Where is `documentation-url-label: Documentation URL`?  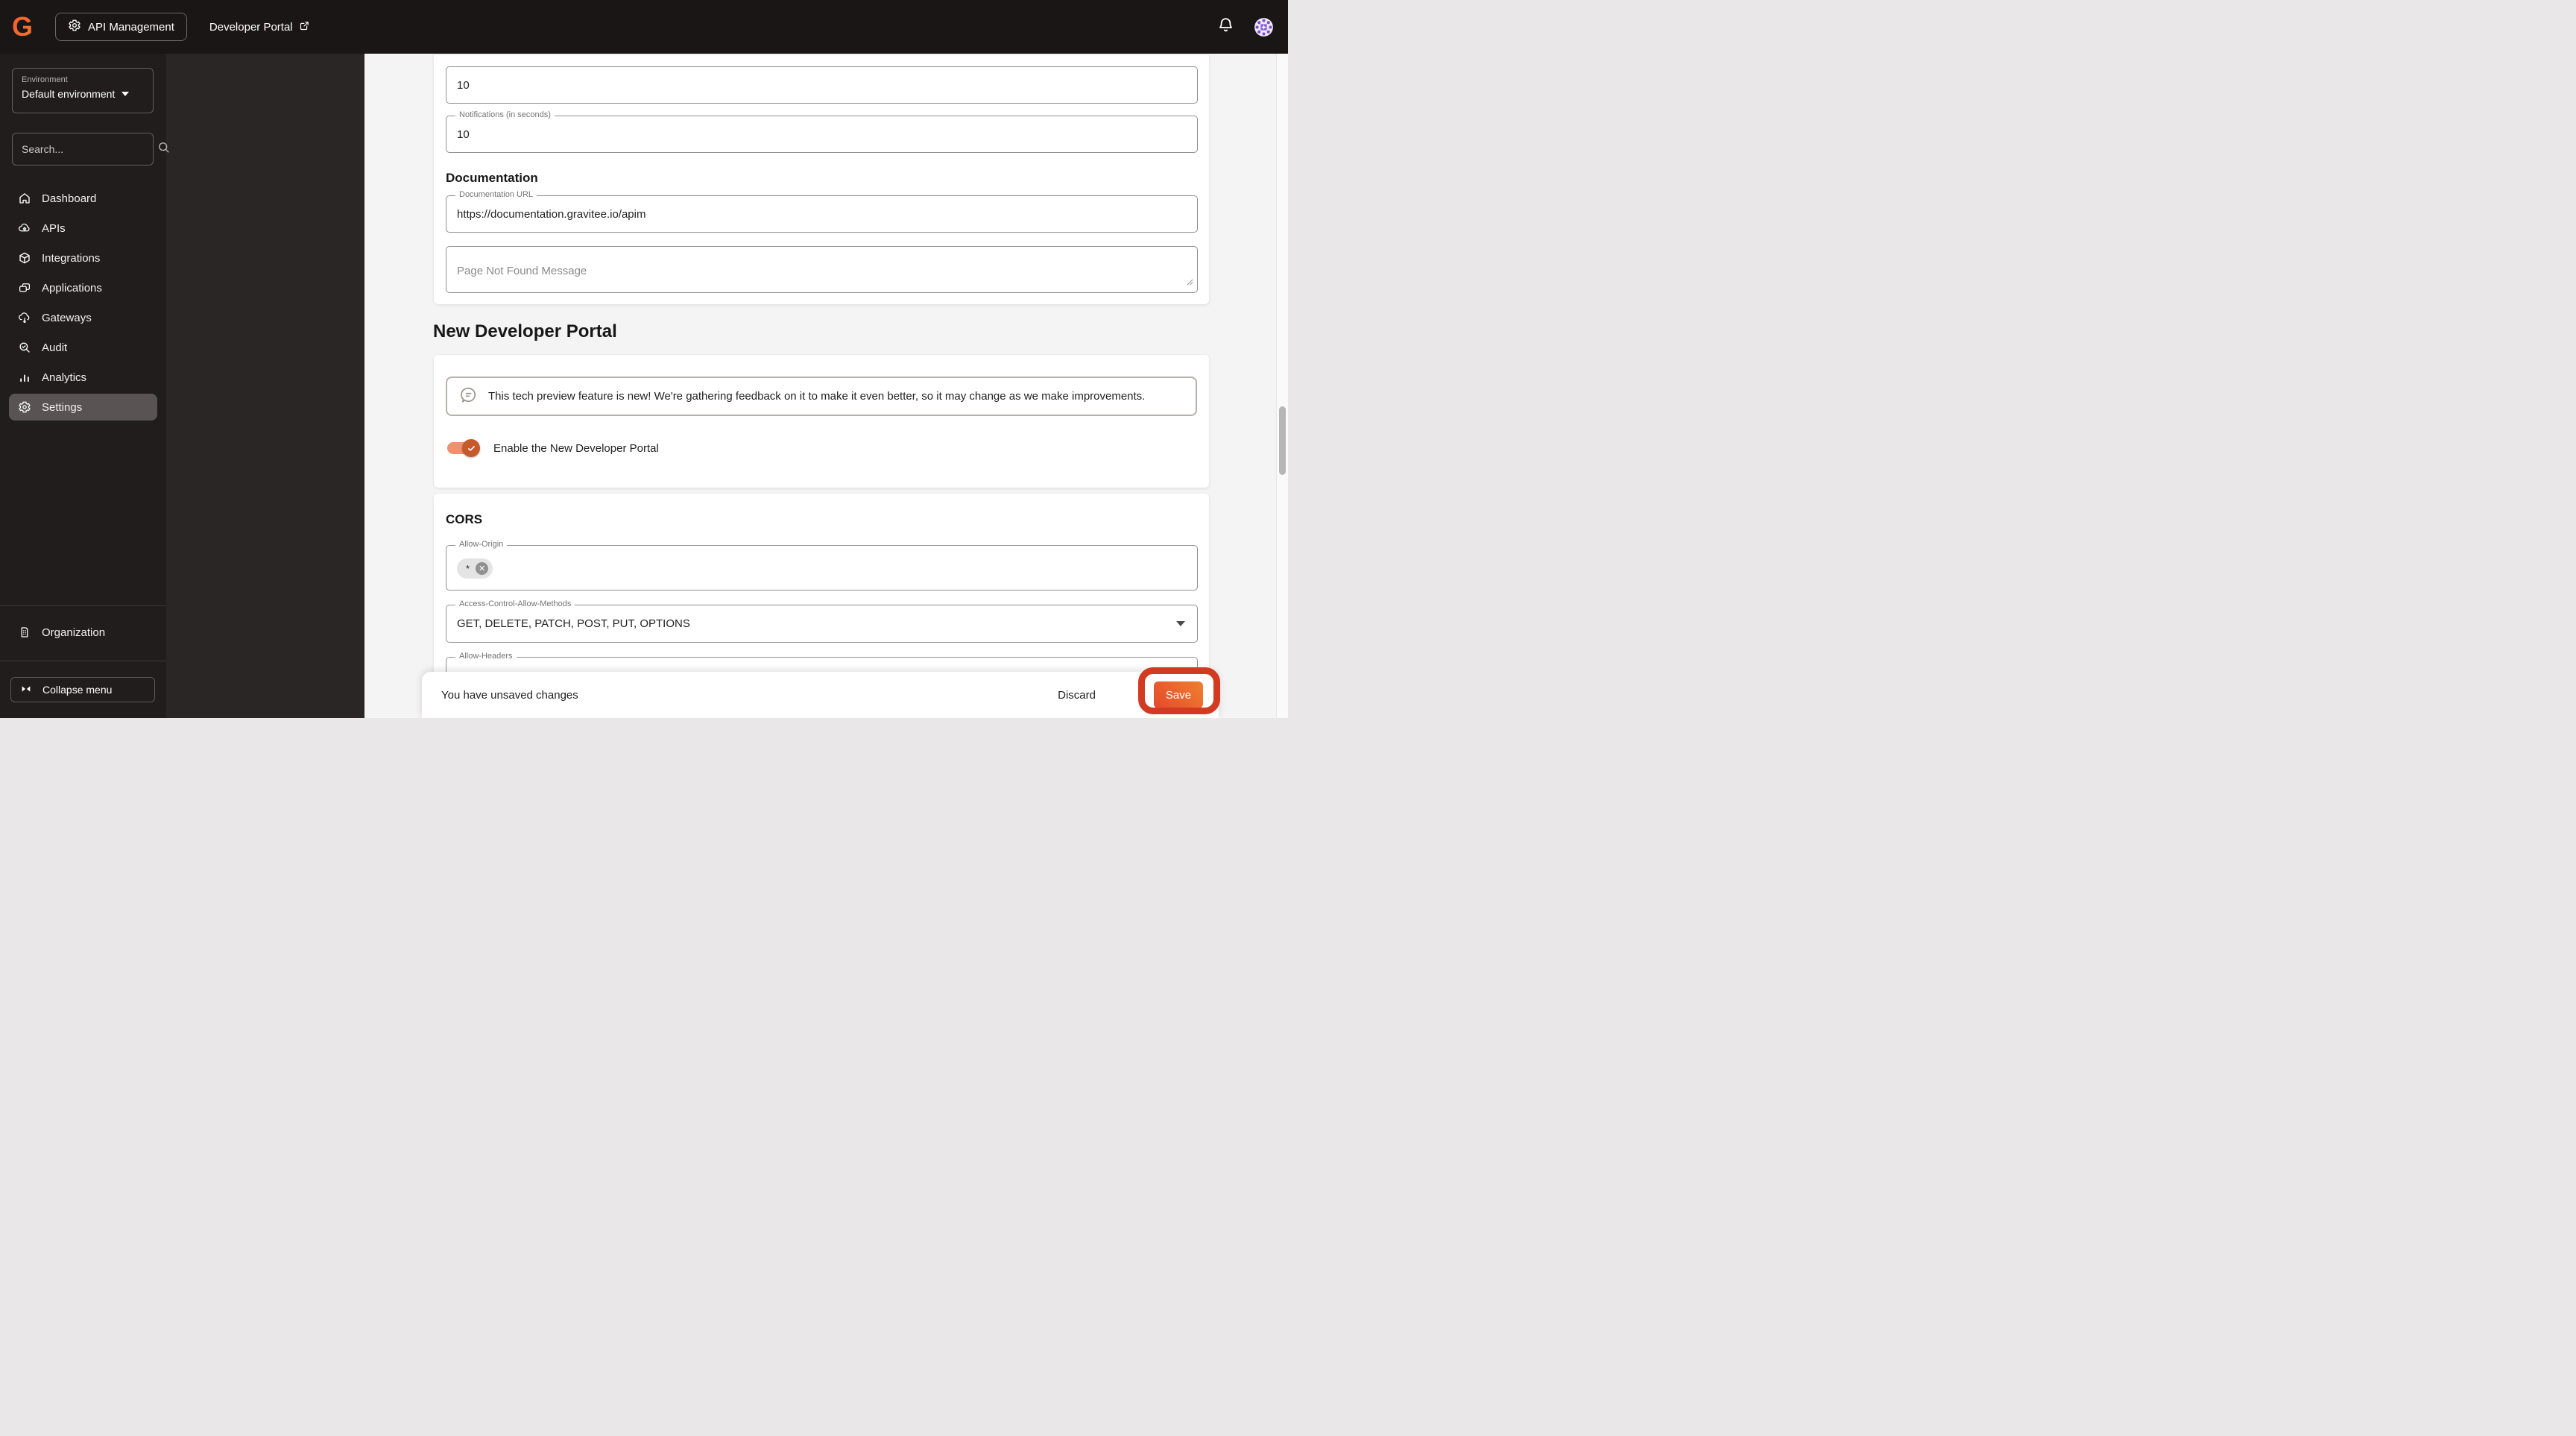
documentation-url-label: Documentation URL is located at coordinates (496, 195).